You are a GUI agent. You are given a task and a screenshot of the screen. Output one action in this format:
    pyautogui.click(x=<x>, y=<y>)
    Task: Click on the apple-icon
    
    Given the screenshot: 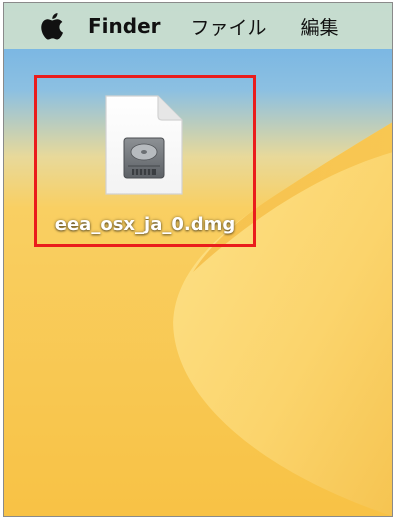 What is the action you would take?
    pyautogui.click(x=51, y=26)
    